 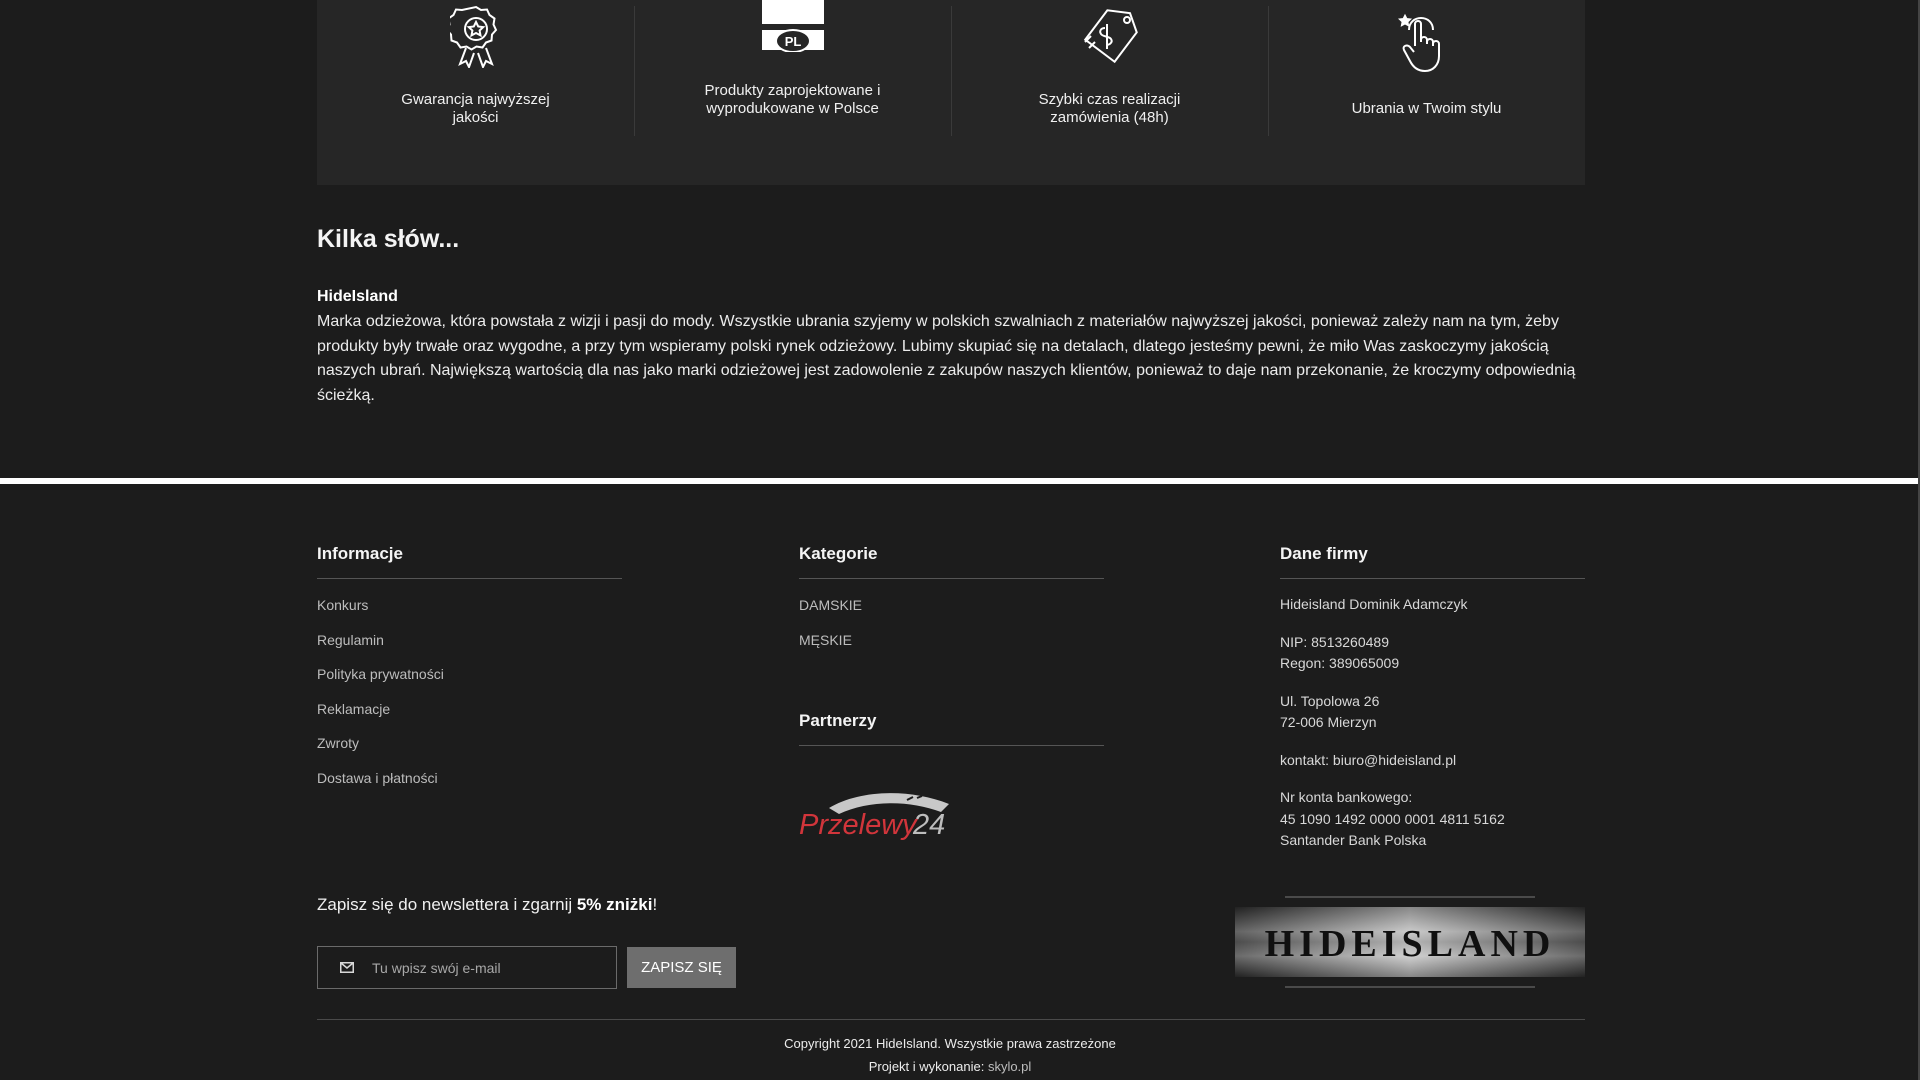 What do you see at coordinates (858, 825) in the screenshot?
I see `przelewy24-text: Przelewy` at bounding box center [858, 825].